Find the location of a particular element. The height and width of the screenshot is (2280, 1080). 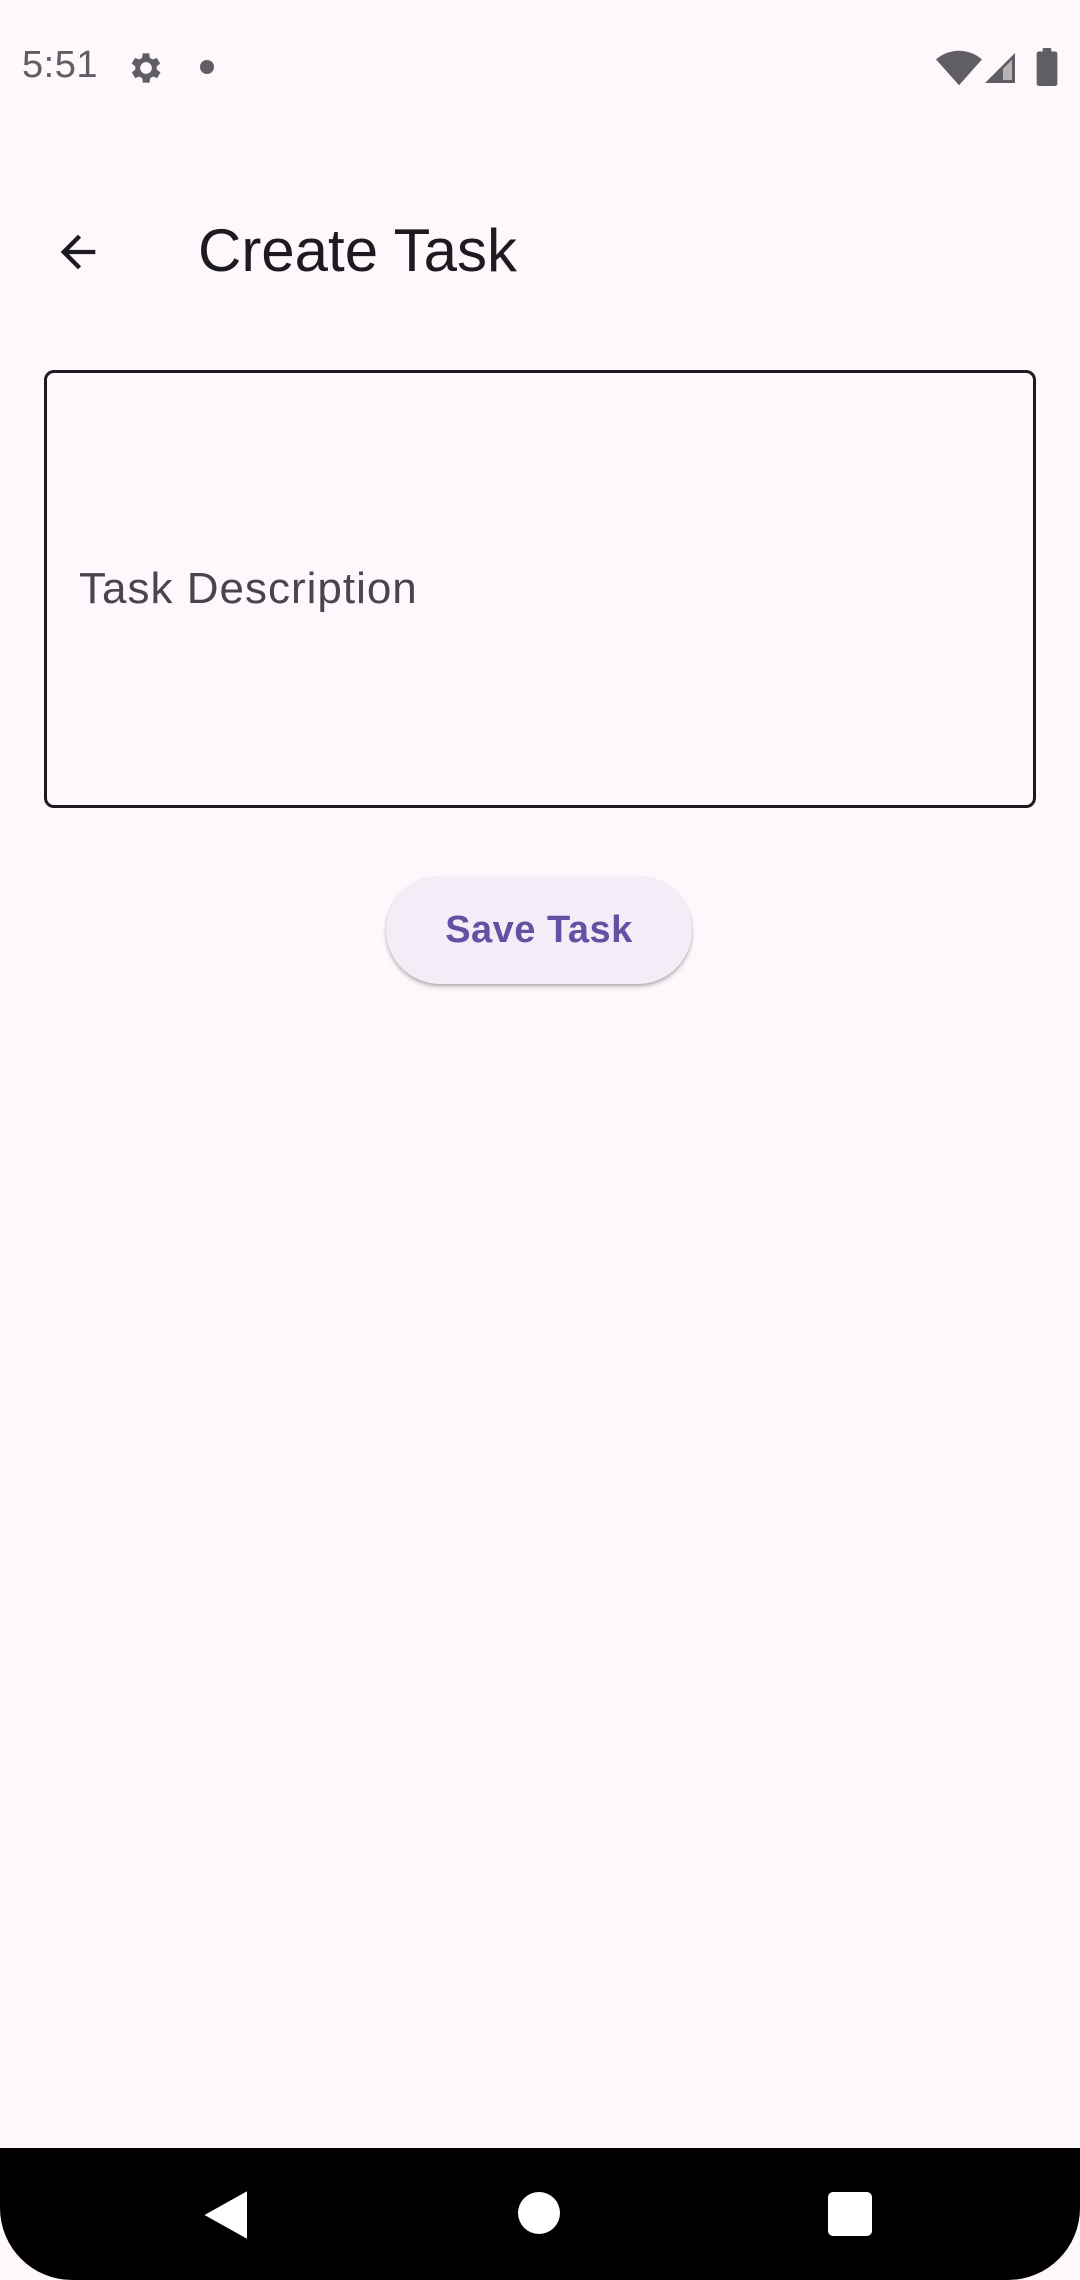

nav-recents-icon is located at coordinates (850, 2214).